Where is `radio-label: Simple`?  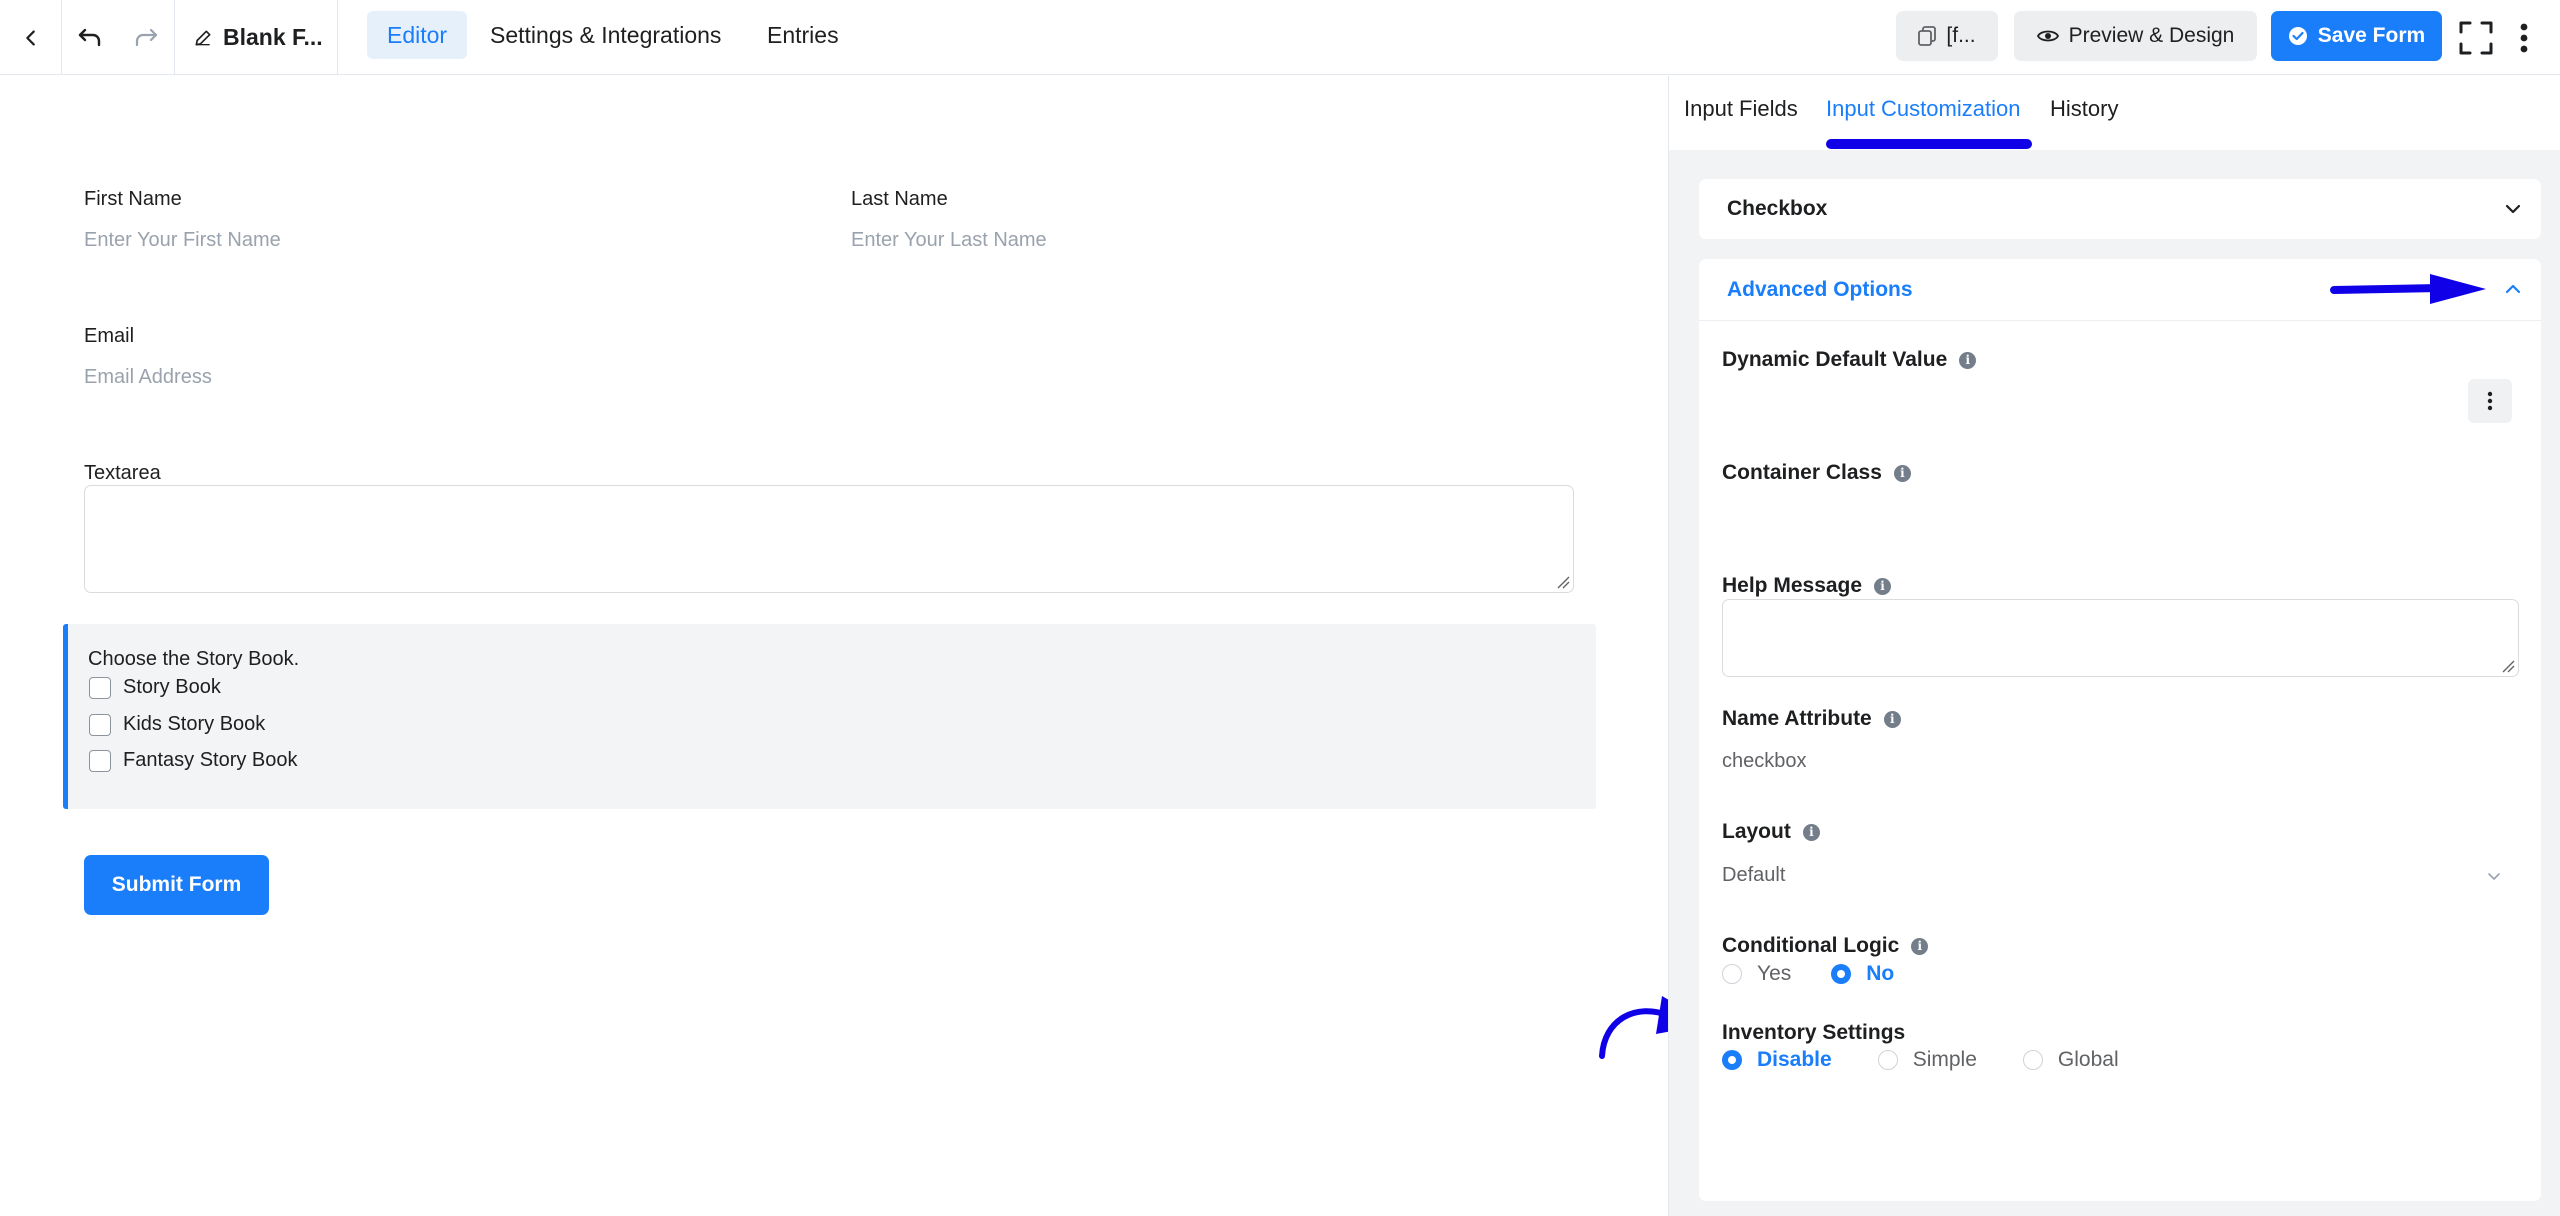
radio-label: Simple is located at coordinates (1944, 1059).